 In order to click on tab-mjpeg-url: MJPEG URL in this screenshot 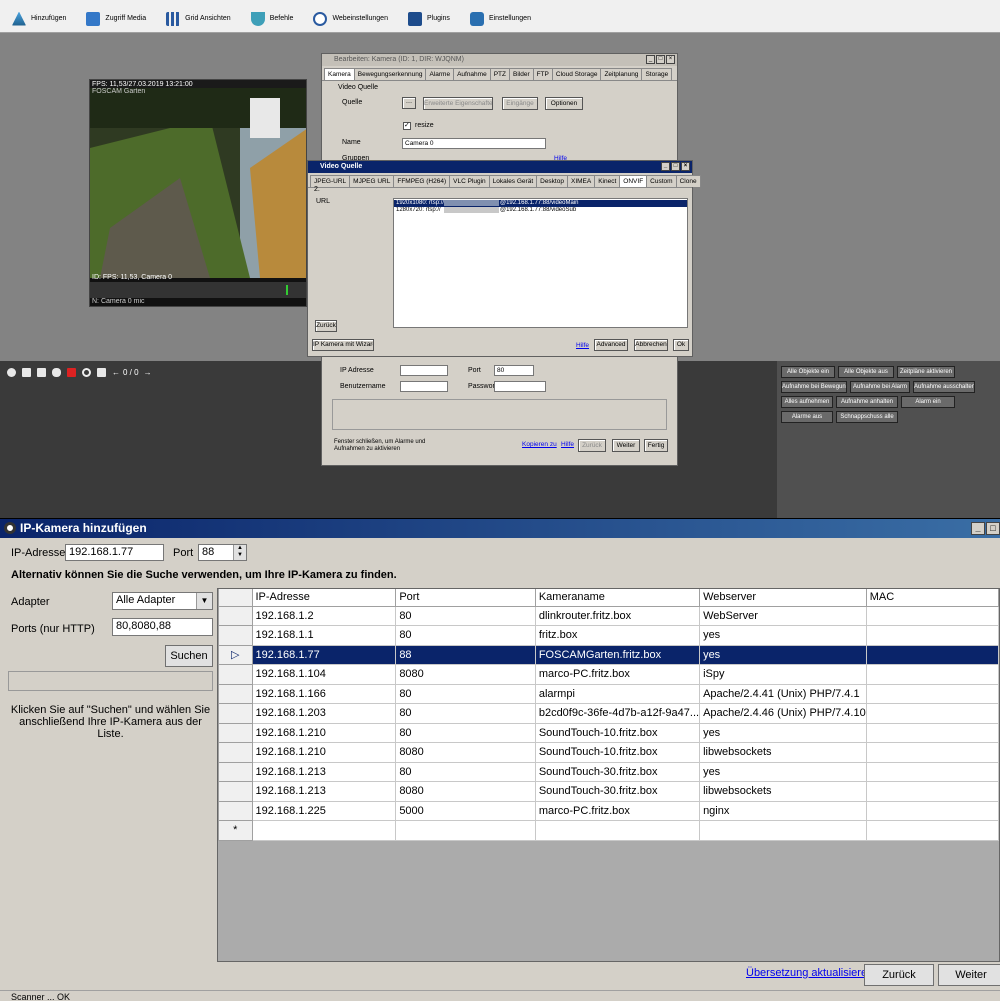, I will do `click(372, 181)`.